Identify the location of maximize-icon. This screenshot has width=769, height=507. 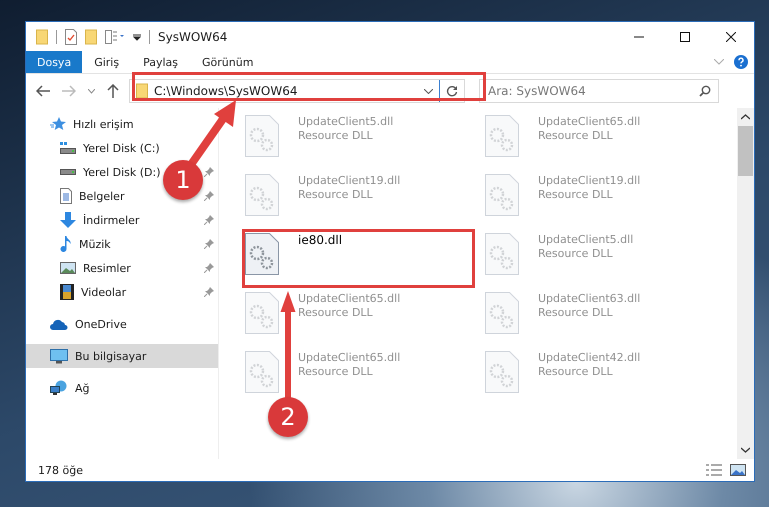
(685, 37).